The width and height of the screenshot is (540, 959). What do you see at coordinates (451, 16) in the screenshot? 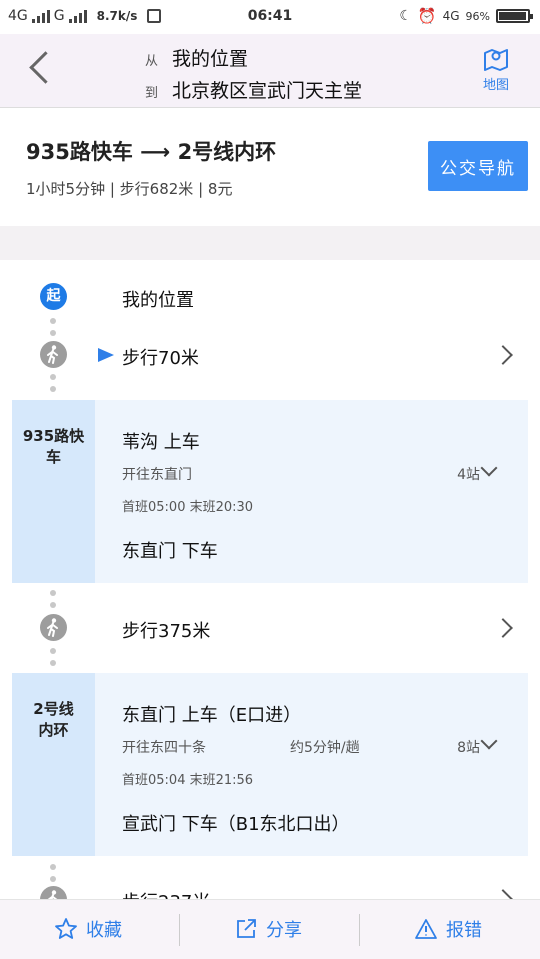
I see `network-label: 4G` at bounding box center [451, 16].